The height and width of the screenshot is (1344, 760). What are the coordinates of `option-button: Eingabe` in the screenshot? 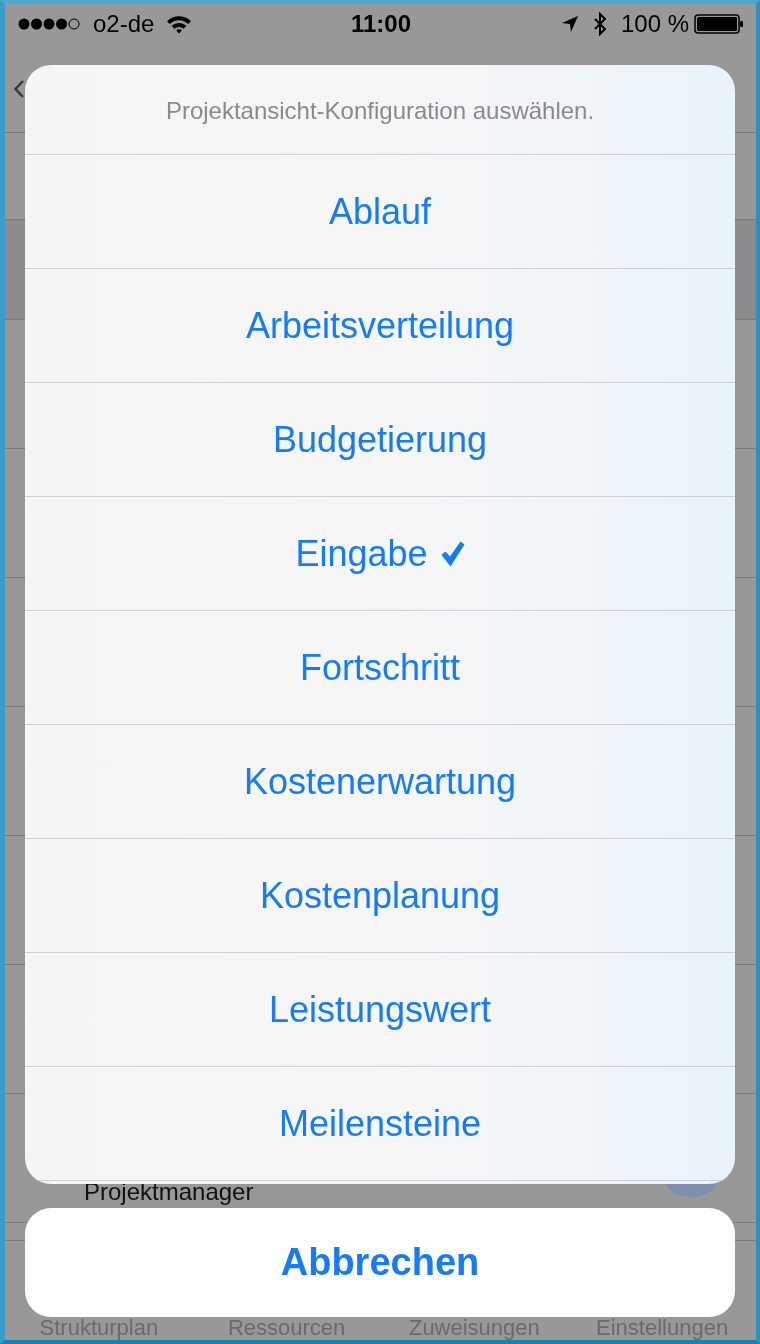 It's located at (380, 553).